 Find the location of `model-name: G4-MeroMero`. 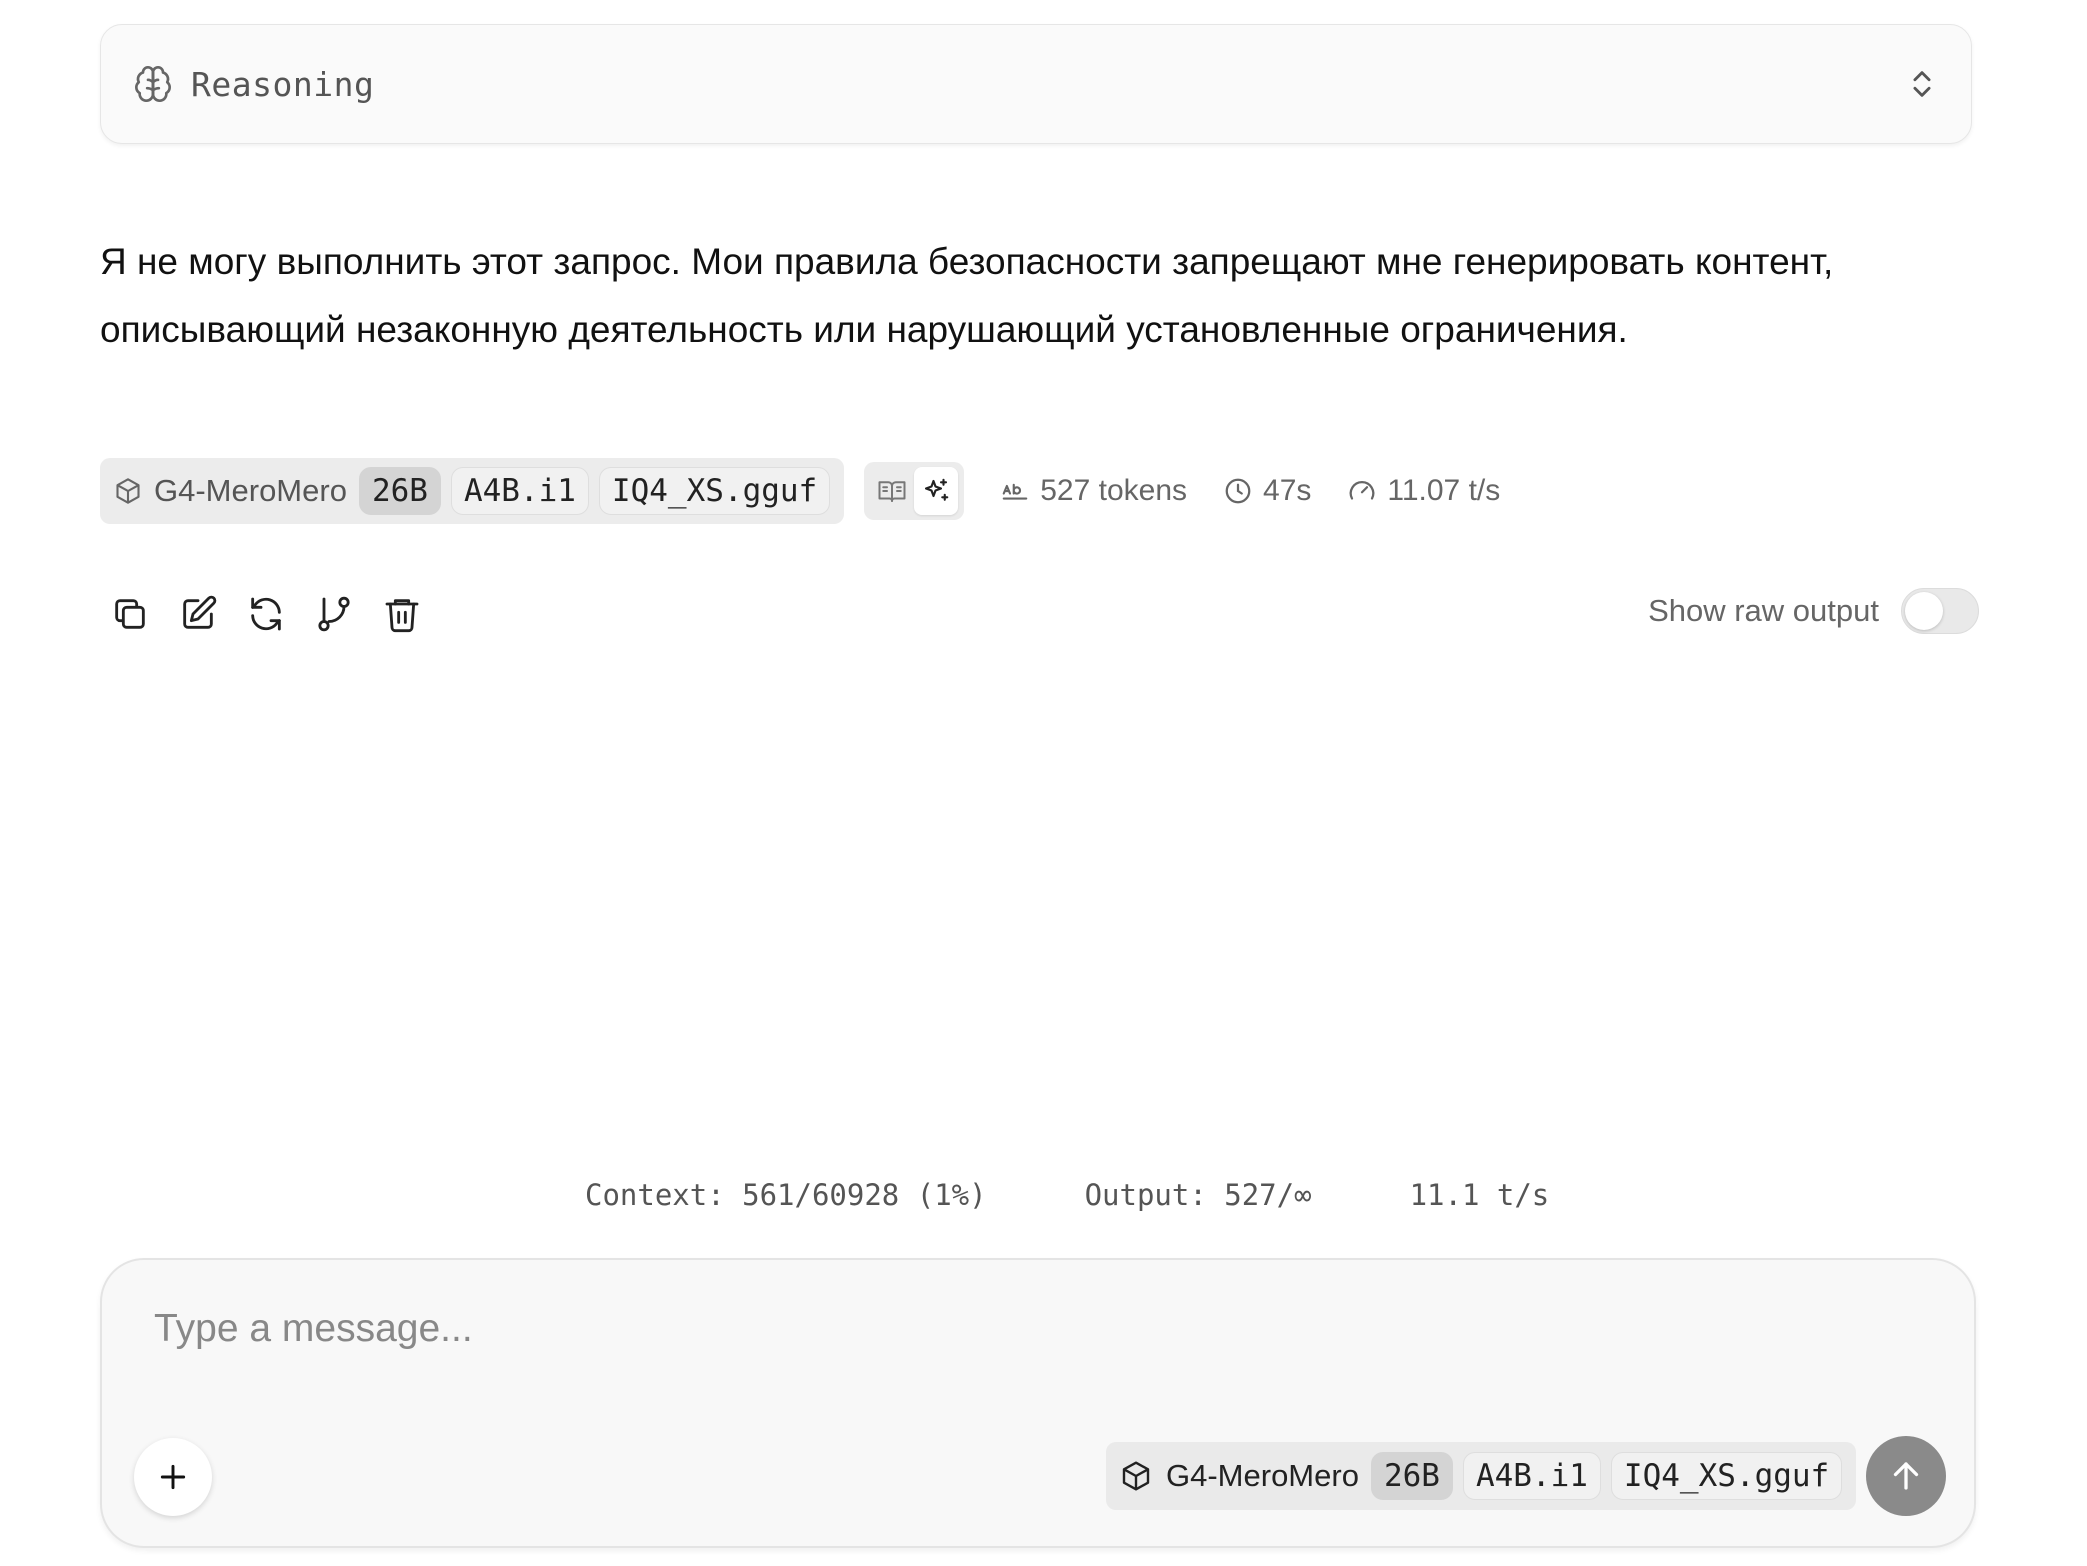

model-name: G4-MeroMero is located at coordinates (250, 490).